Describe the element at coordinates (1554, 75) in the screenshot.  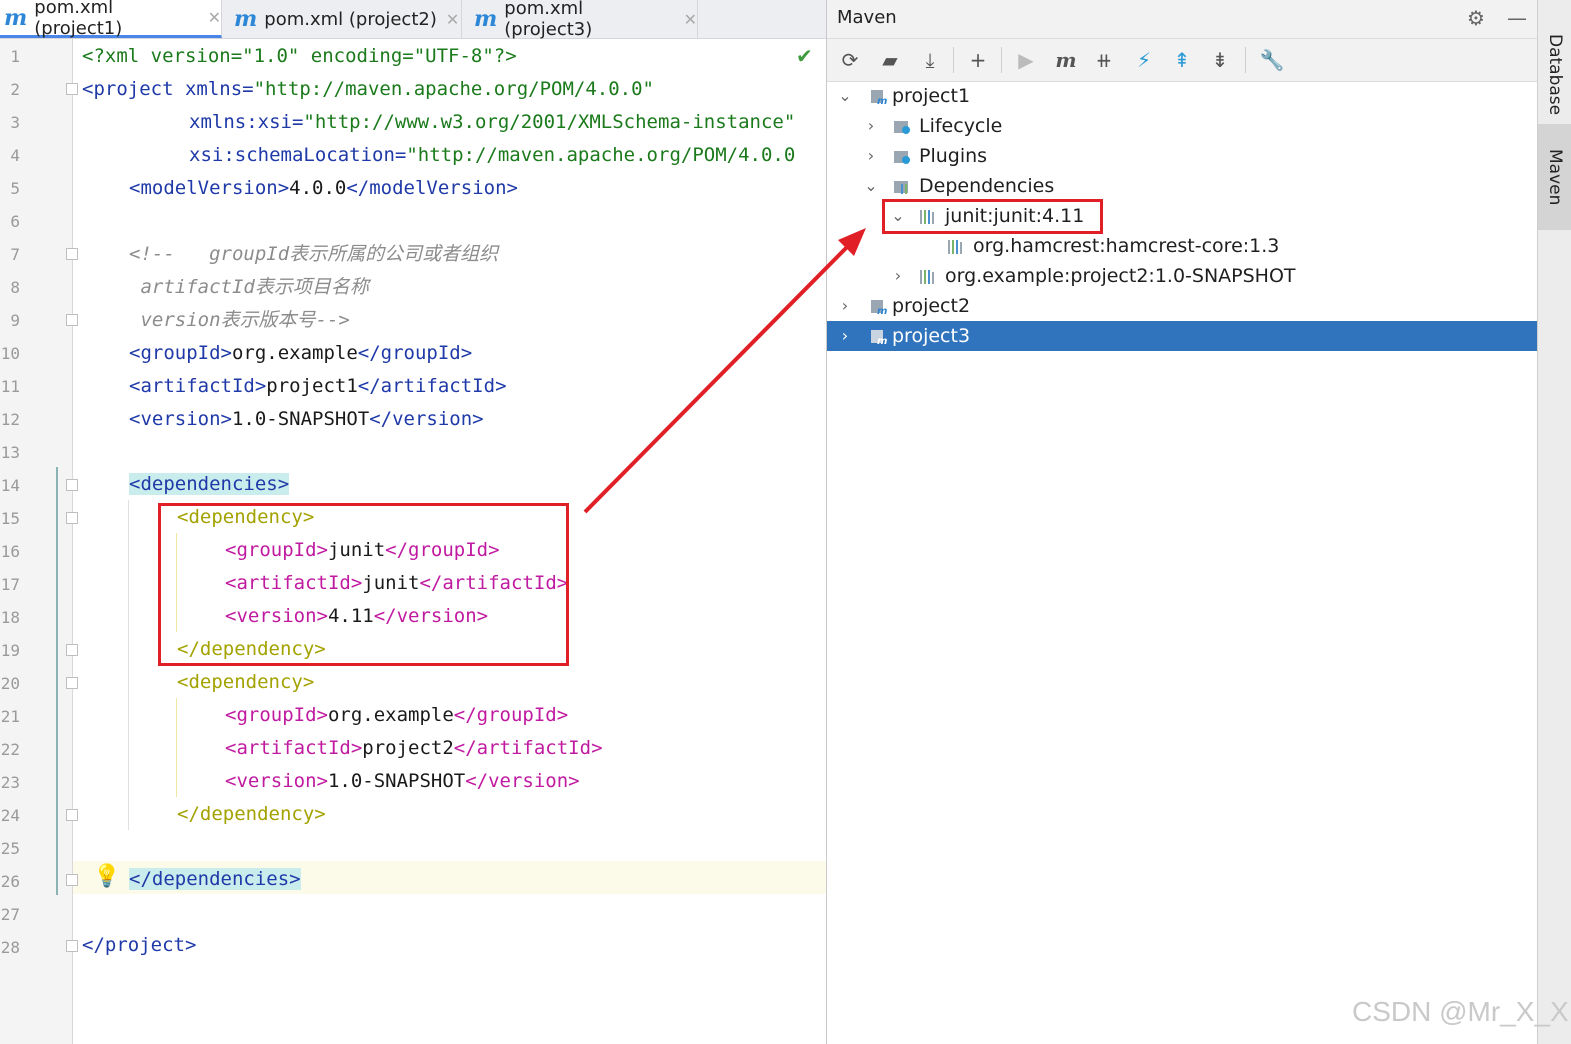
I see `database-tool-tab: Database` at that location.